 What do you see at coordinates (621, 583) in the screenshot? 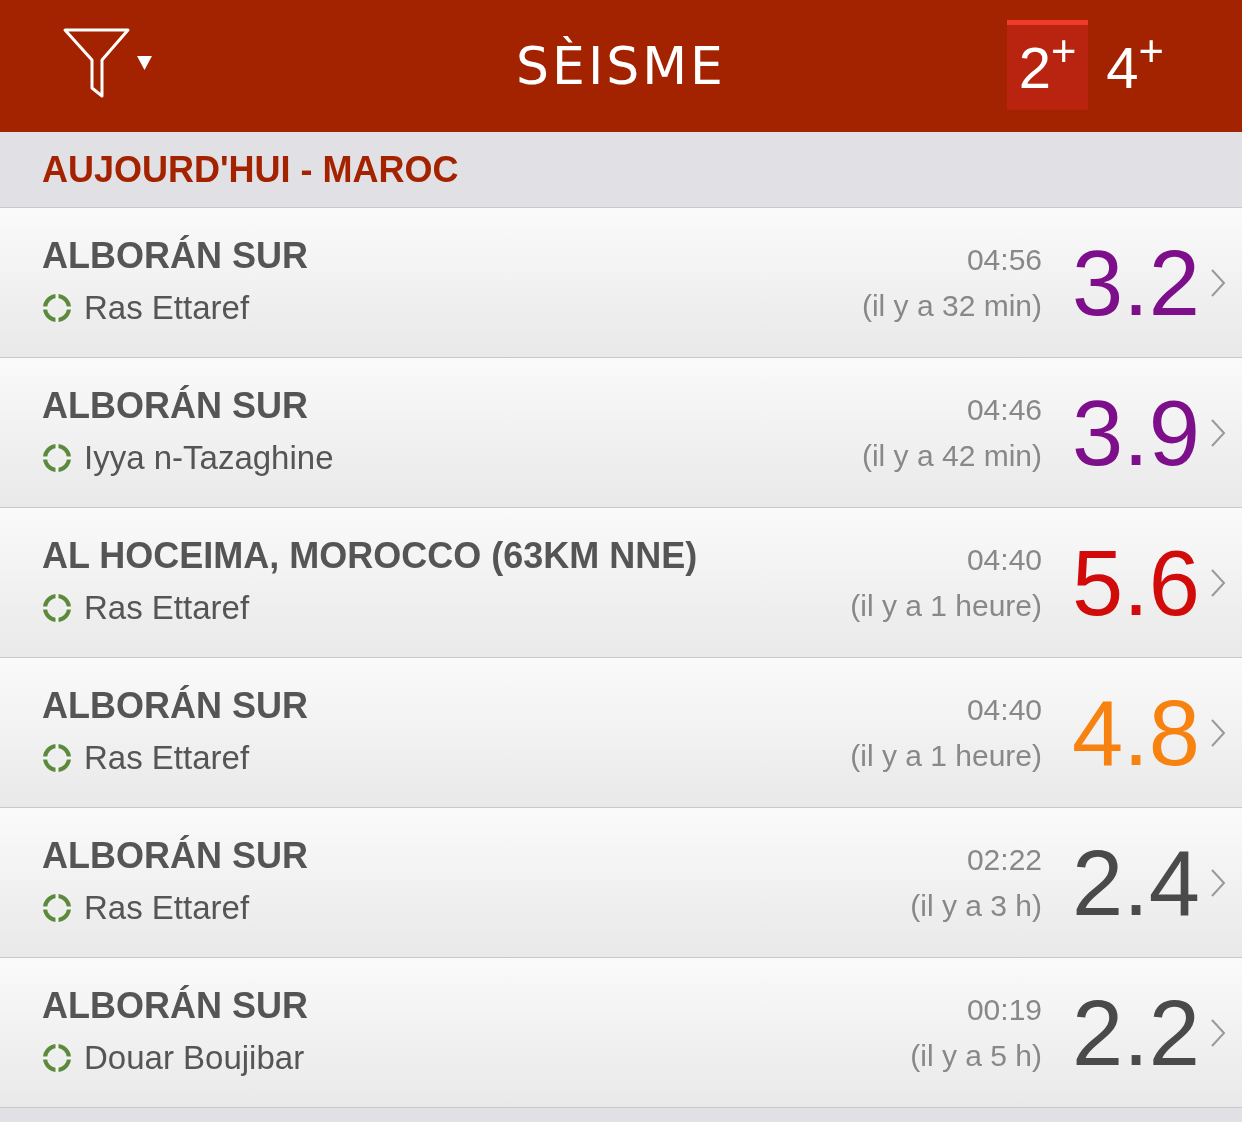
I see `earthquake-row: AL HOCEIMA, MOROCCO (63KM NNE) Ras Ettaref 04:40 (il y a 1 heure) 5.6` at bounding box center [621, 583].